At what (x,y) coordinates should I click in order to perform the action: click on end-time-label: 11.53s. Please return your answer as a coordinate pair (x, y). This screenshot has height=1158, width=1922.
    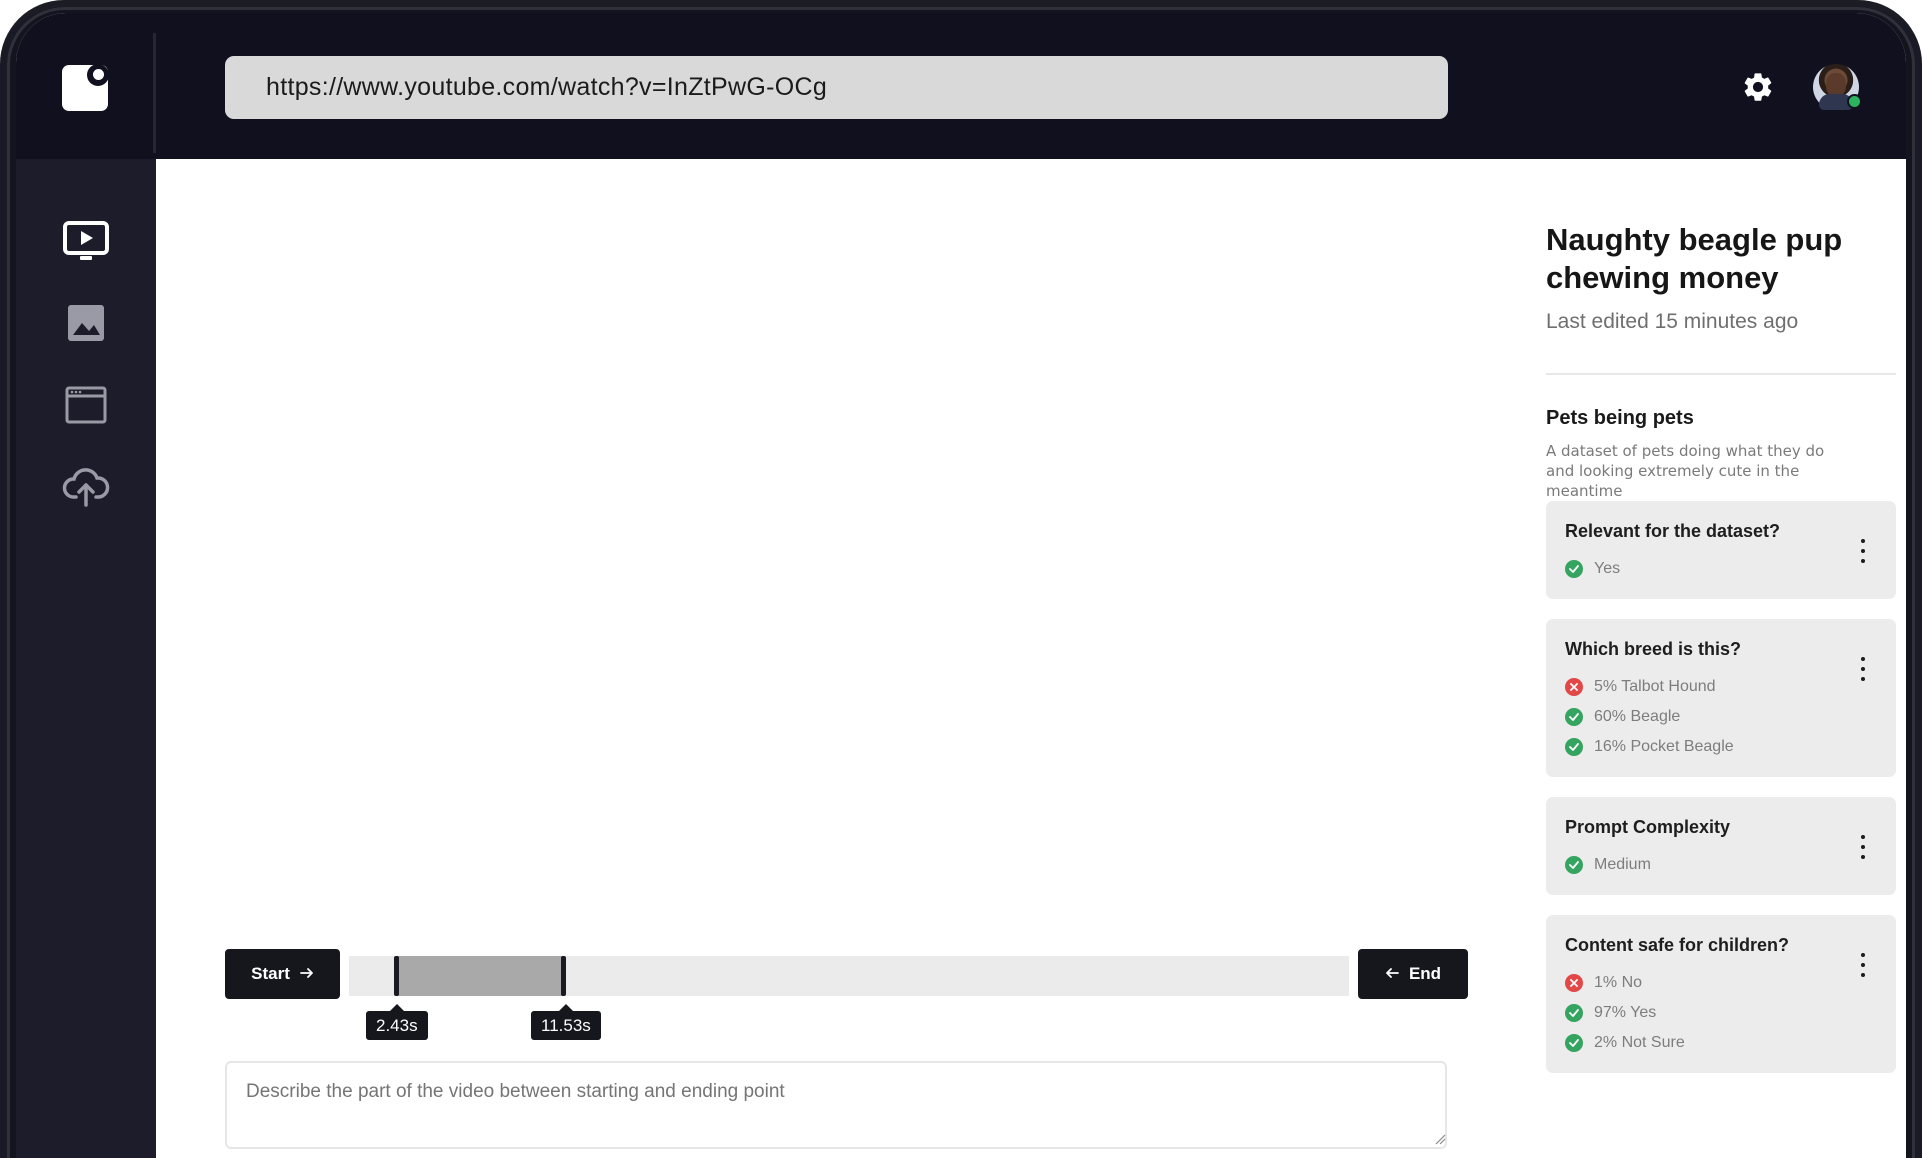
    Looking at the image, I should click on (566, 1022).